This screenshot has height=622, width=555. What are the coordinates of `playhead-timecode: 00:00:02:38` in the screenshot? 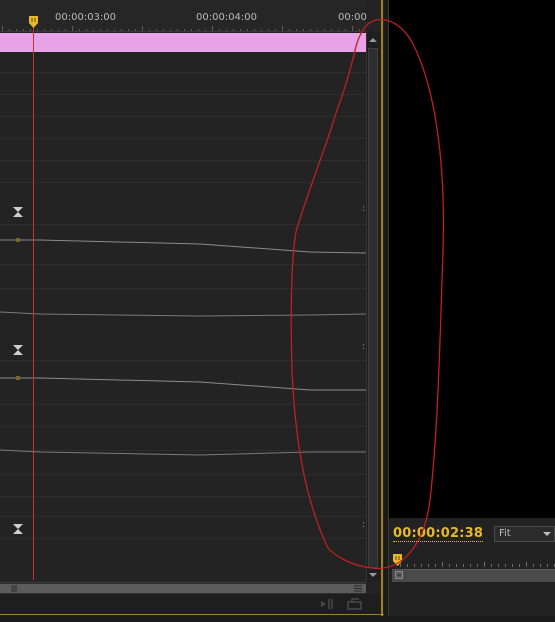 It's located at (438, 534).